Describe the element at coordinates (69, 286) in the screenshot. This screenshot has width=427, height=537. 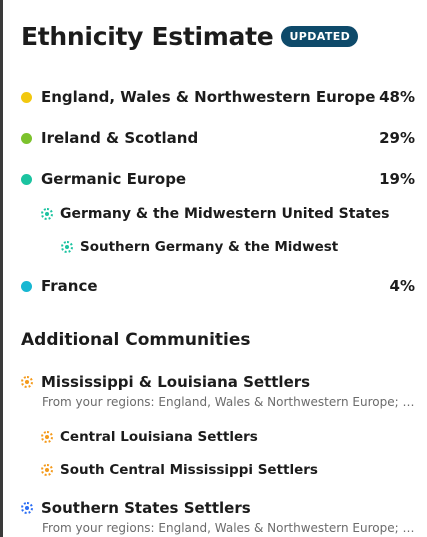
I see `region-label: France` at that location.